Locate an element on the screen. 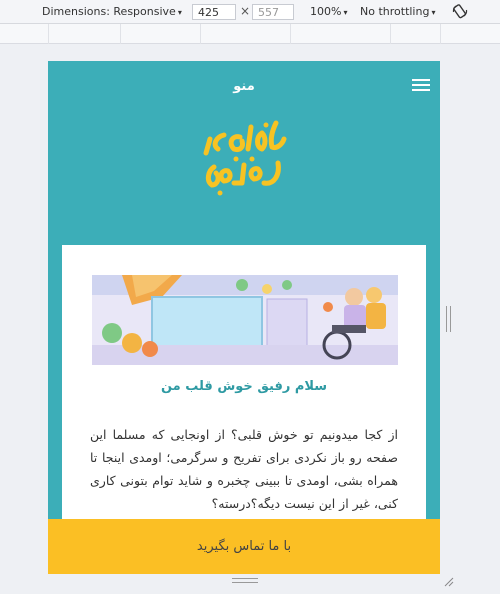 Image resolution: width=500 pixels, height=594 pixels. dimensions-label: Dimensions: Responsive is located at coordinates (109, 11).